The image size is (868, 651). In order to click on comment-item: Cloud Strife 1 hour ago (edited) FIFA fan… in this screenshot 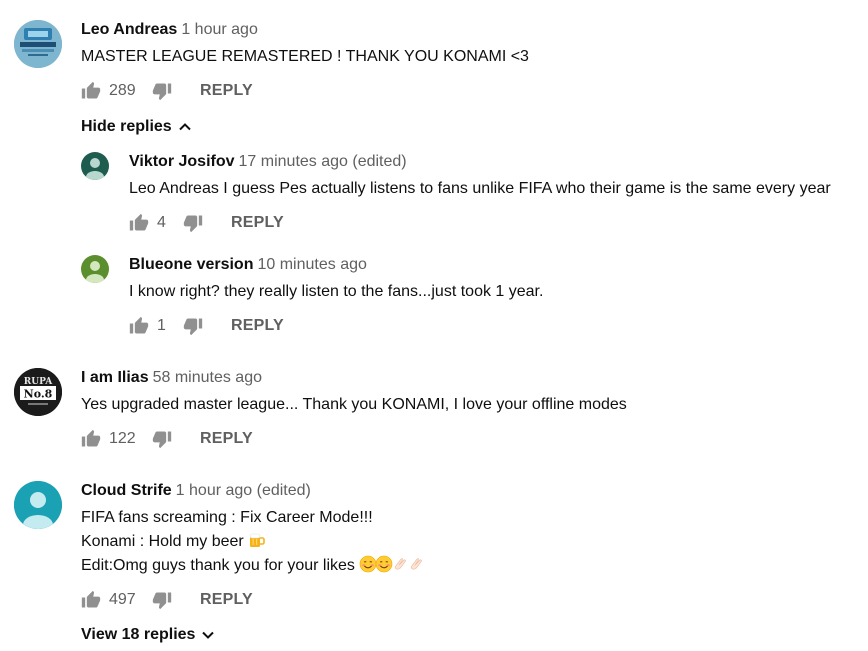, I will do `click(220, 546)`.